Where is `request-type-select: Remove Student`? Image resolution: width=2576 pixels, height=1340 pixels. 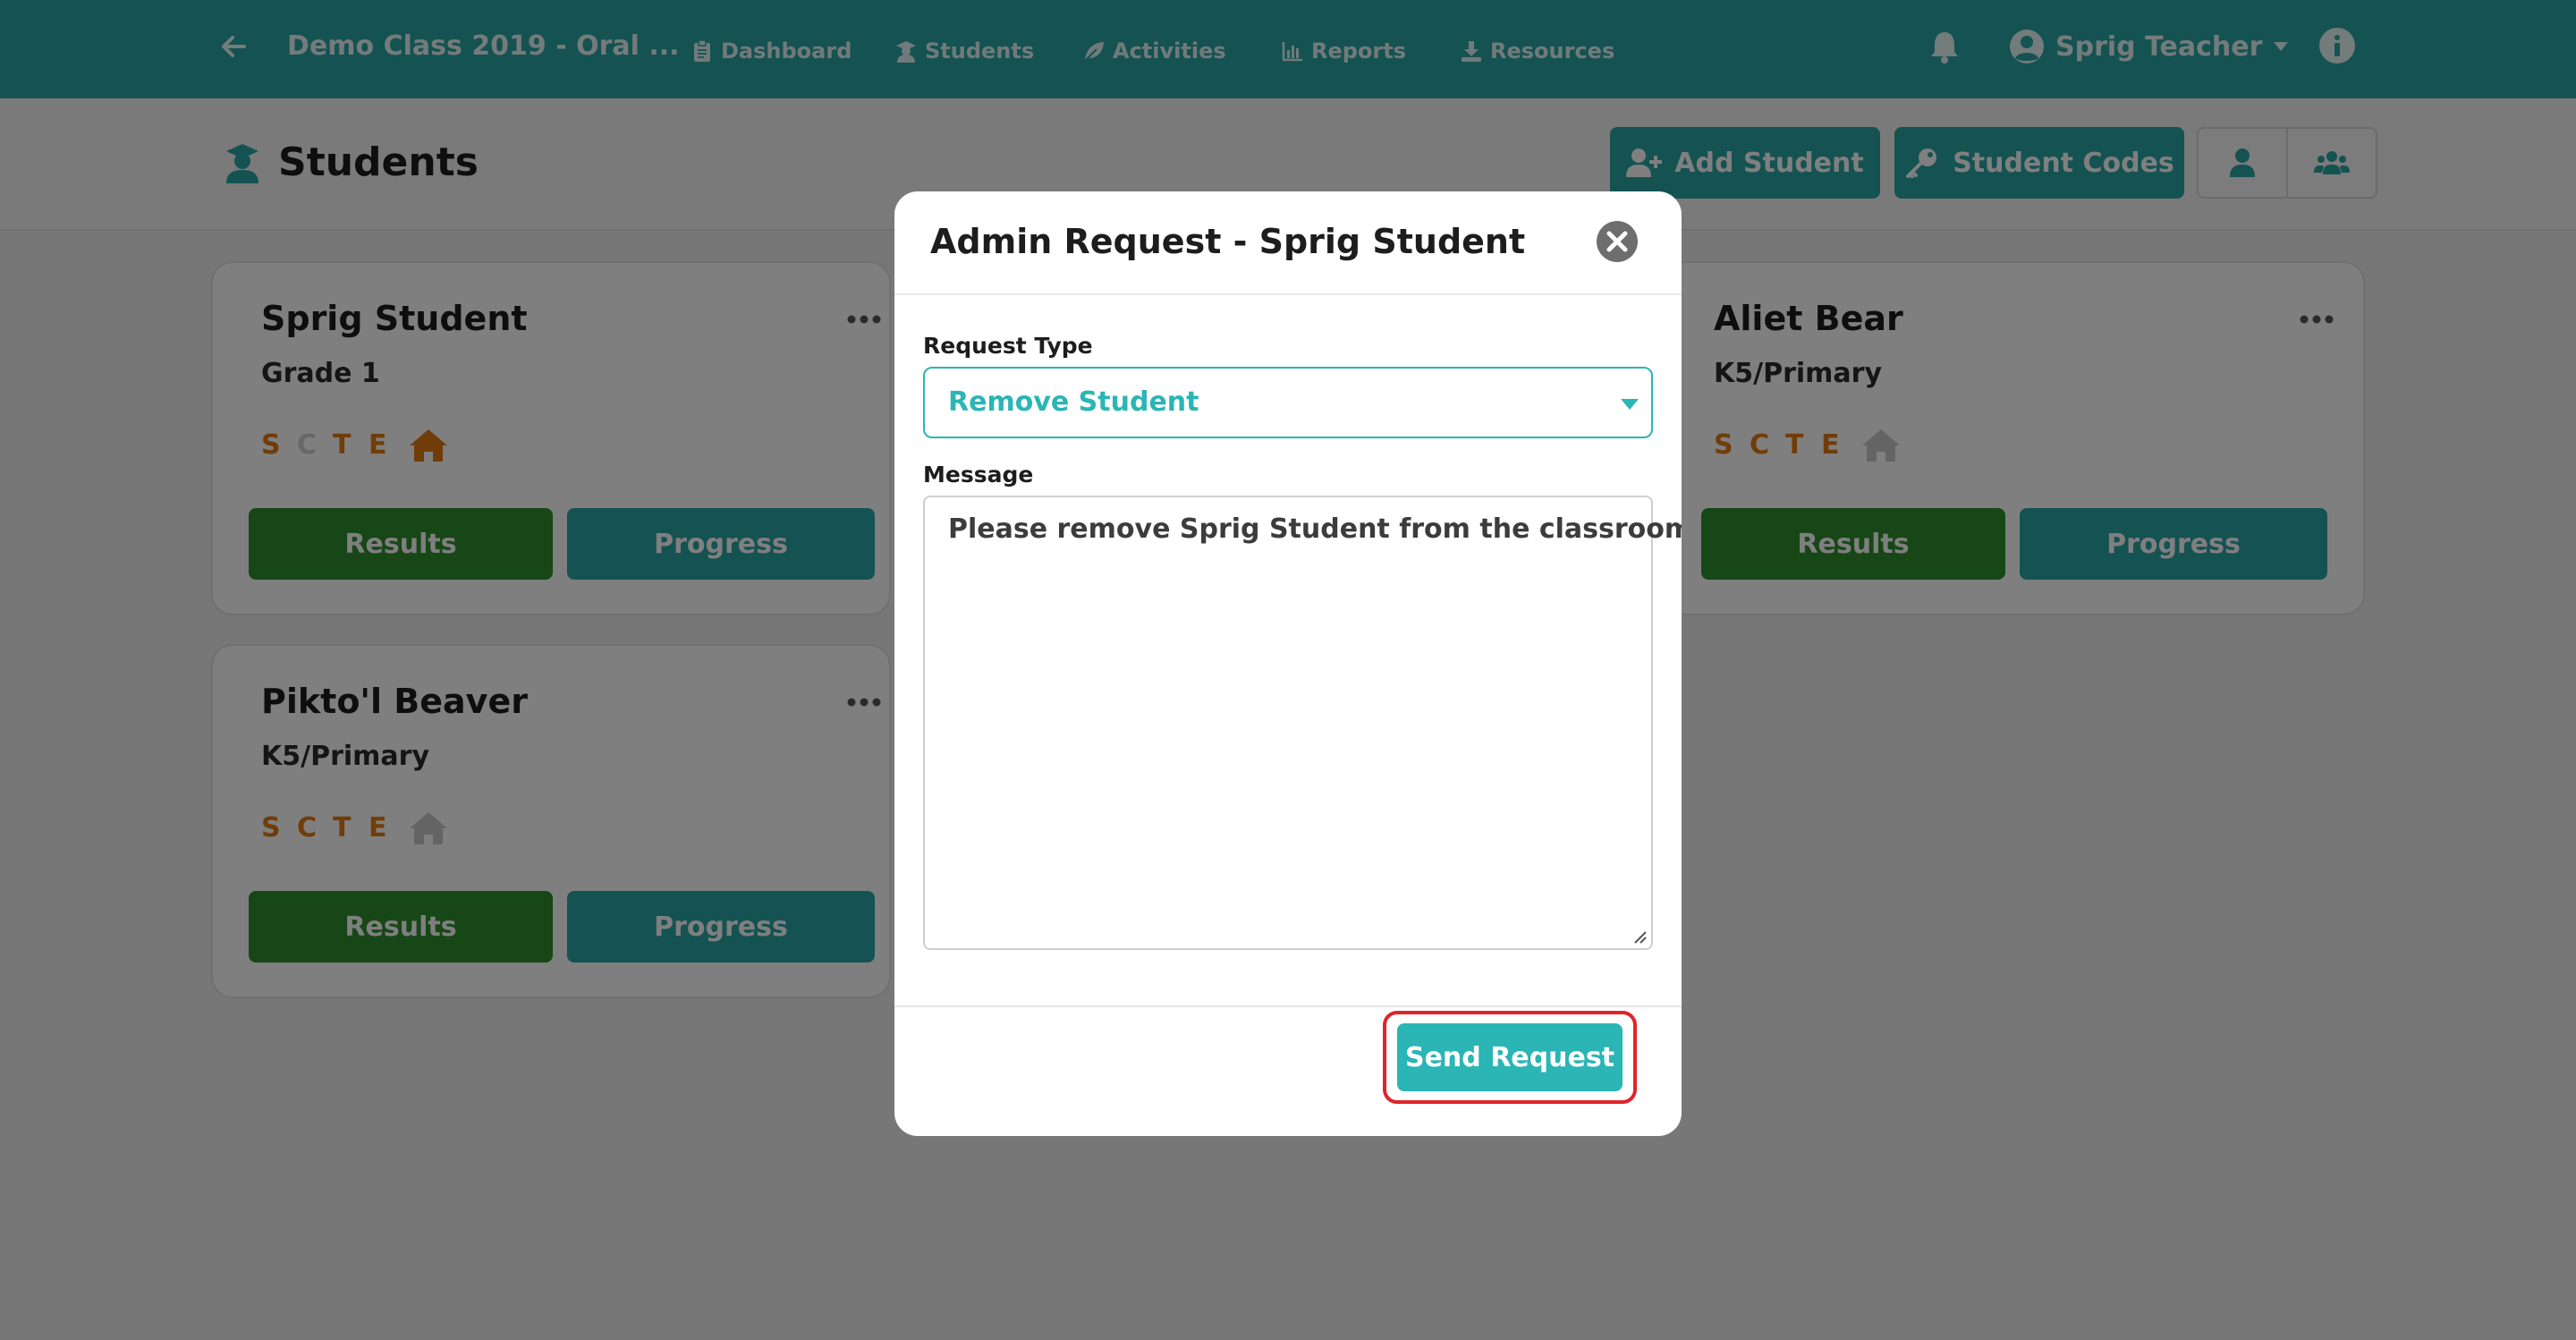
request-type-select: Remove Student is located at coordinates (1288, 402).